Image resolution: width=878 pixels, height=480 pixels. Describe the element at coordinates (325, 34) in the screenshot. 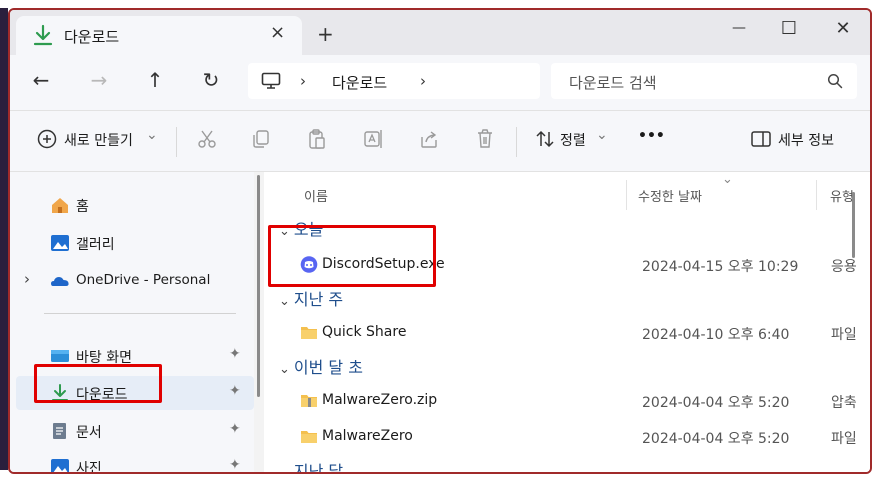

I see `new-tab-button: +` at that location.